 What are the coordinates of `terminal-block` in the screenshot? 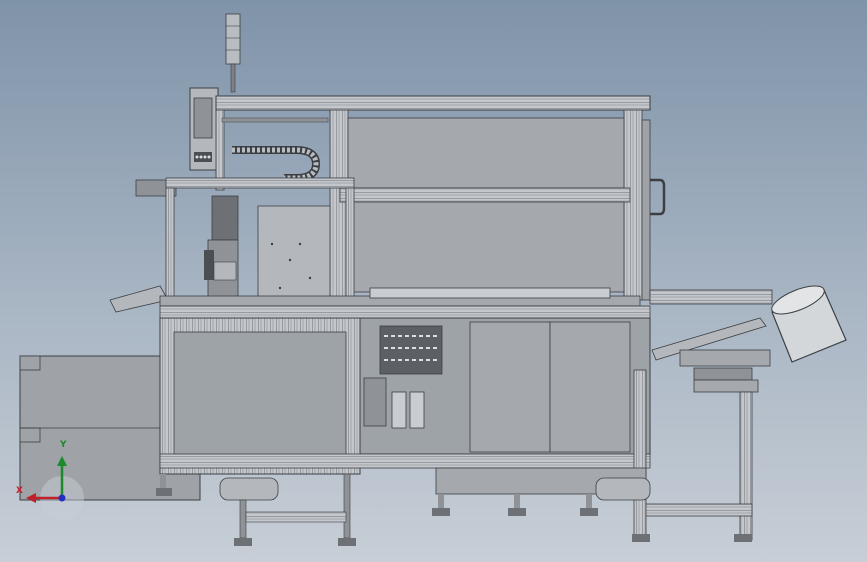 It's located at (411, 350).